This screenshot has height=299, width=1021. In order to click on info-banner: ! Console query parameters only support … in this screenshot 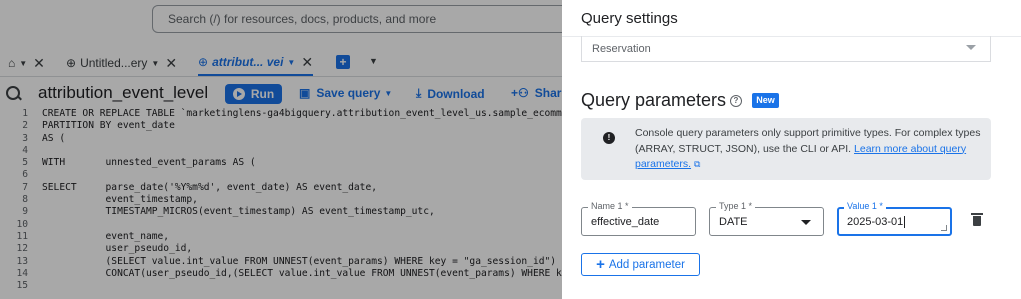, I will do `click(786, 149)`.